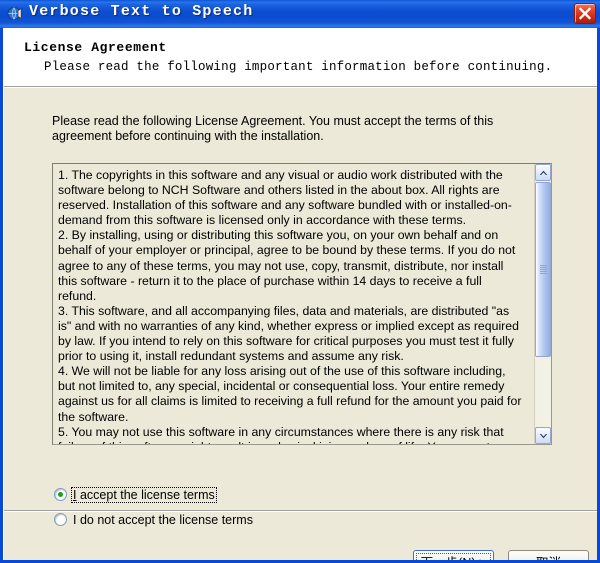 This screenshot has width=600, height=563. What do you see at coordinates (60, 519) in the screenshot?
I see `radio-decline-indicator` at bounding box center [60, 519].